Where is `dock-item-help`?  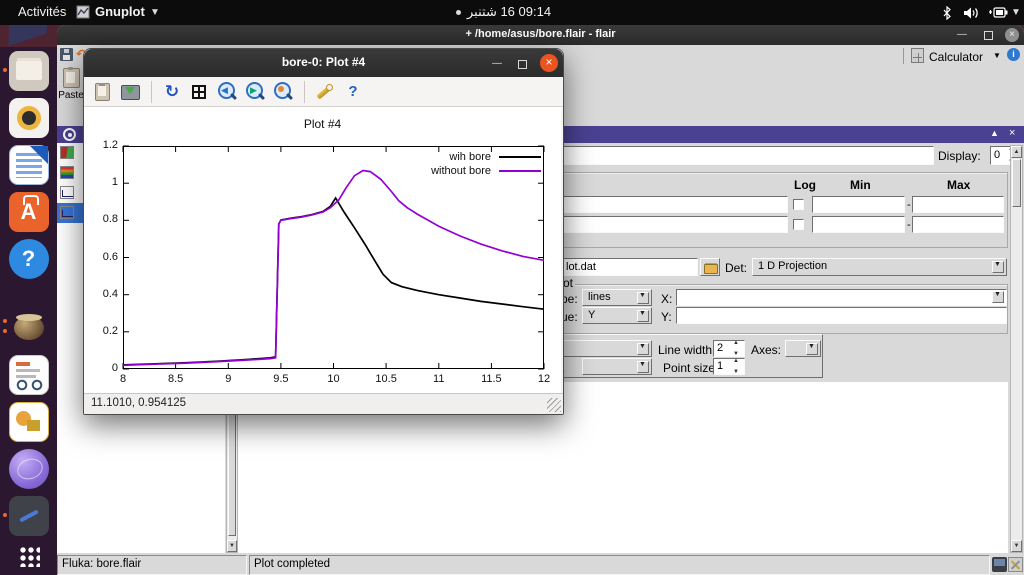
dock-item-help is located at coordinates (28, 258).